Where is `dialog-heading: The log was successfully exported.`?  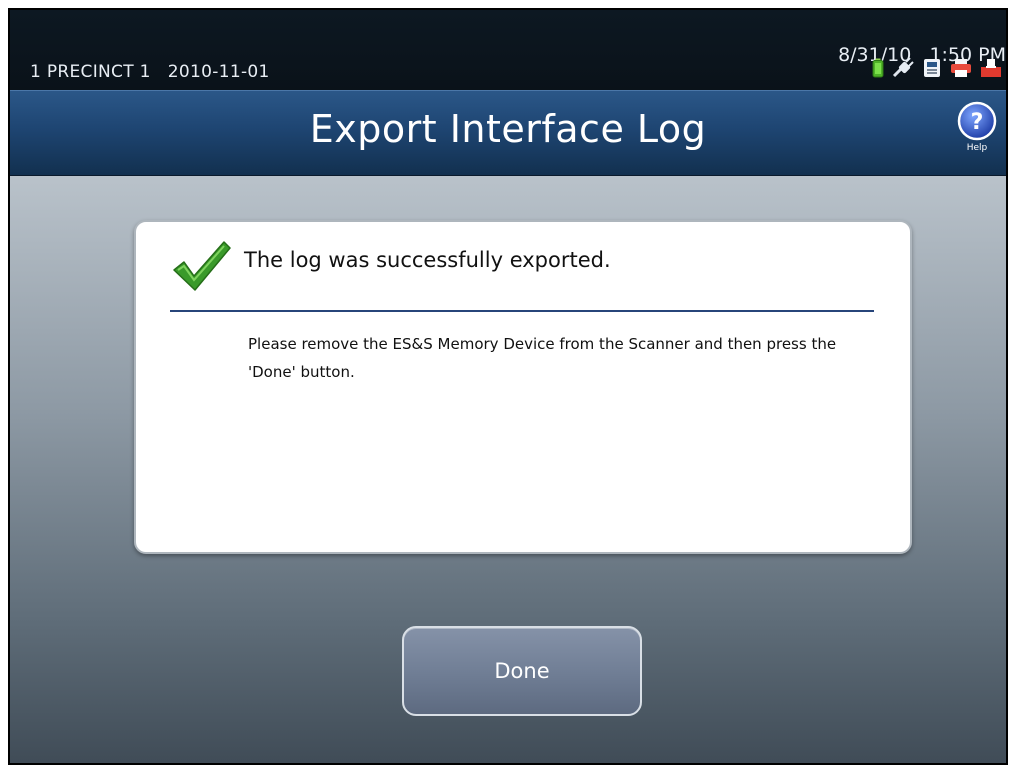 dialog-heading: The log was successfully exported. is located at coordinates (427, 260).